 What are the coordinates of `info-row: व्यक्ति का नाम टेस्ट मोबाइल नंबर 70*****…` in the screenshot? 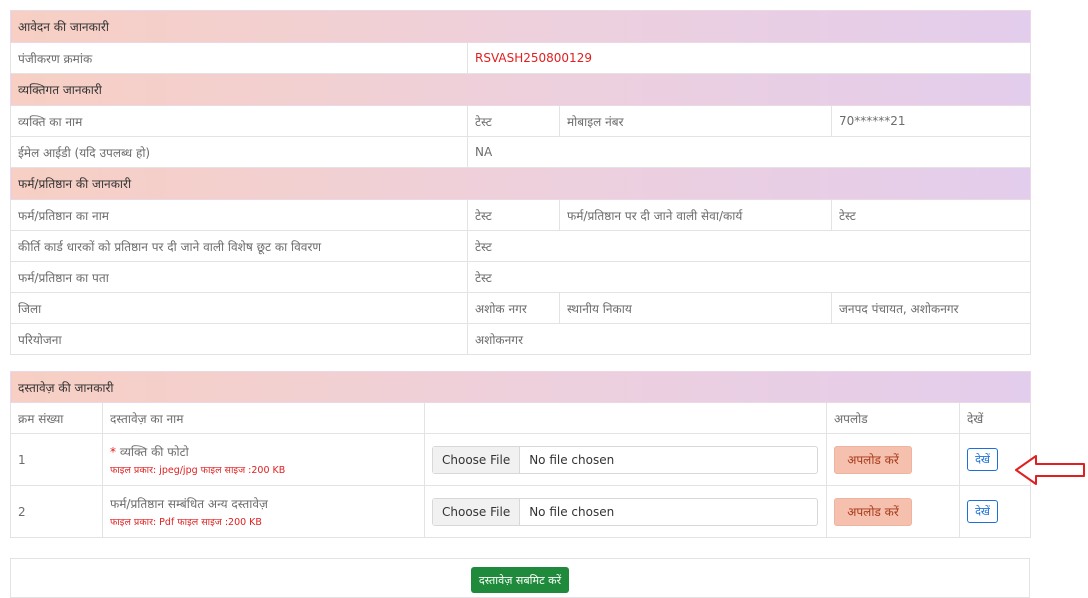 It's located at (520, 121).